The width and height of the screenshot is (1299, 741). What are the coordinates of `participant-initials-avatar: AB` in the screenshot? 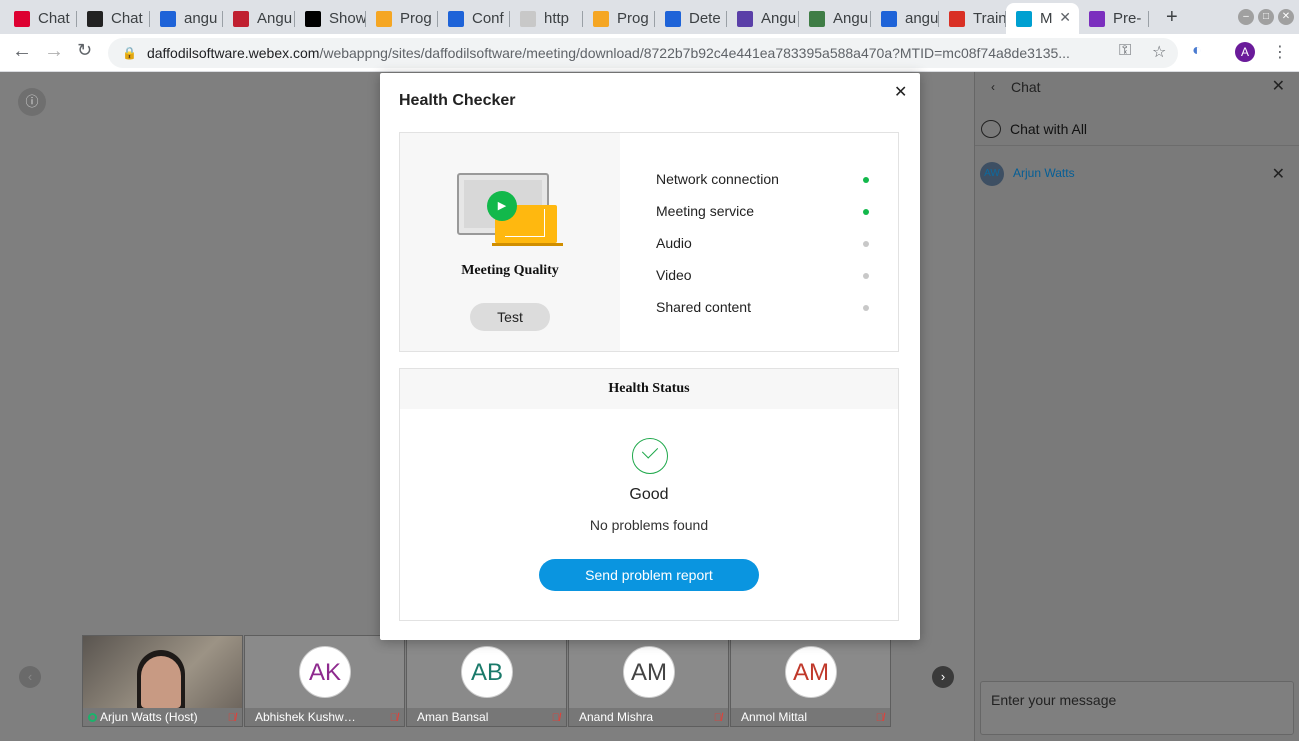 It's located at (487, 672).